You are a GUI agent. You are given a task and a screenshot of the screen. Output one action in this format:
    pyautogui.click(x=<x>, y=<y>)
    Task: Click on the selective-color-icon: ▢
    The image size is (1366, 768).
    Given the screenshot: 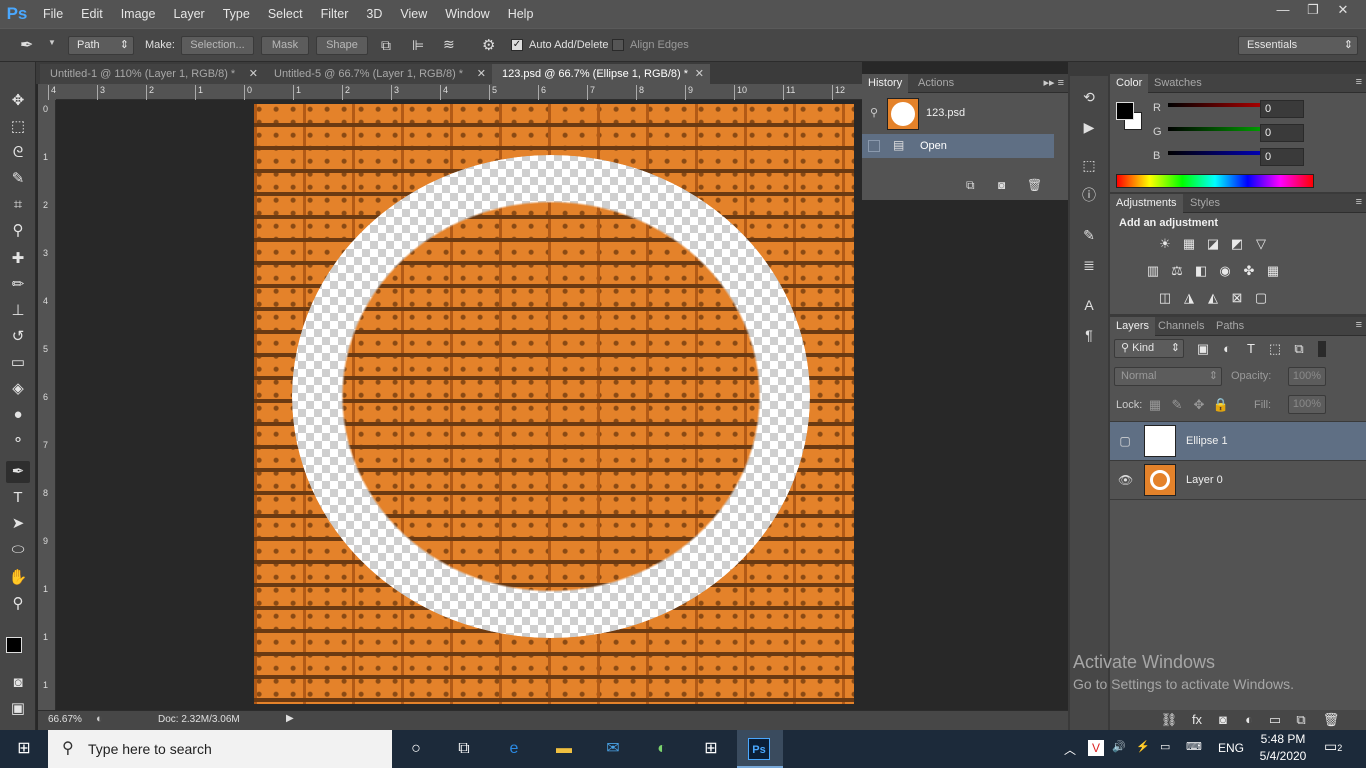 What is the action you would take?
    pyautogui.click(x=1261, y=298)
    